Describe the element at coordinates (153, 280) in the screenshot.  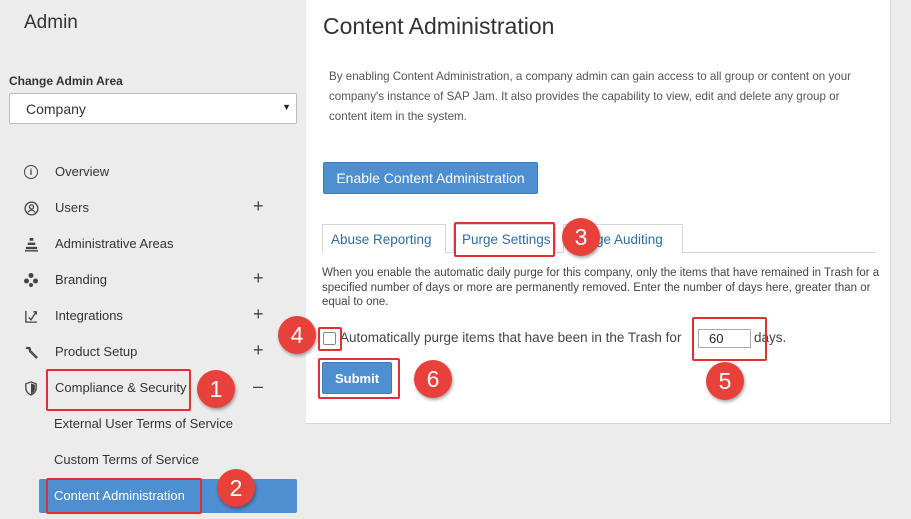
I see `sidebar-item-branding: Branding +` at that location.